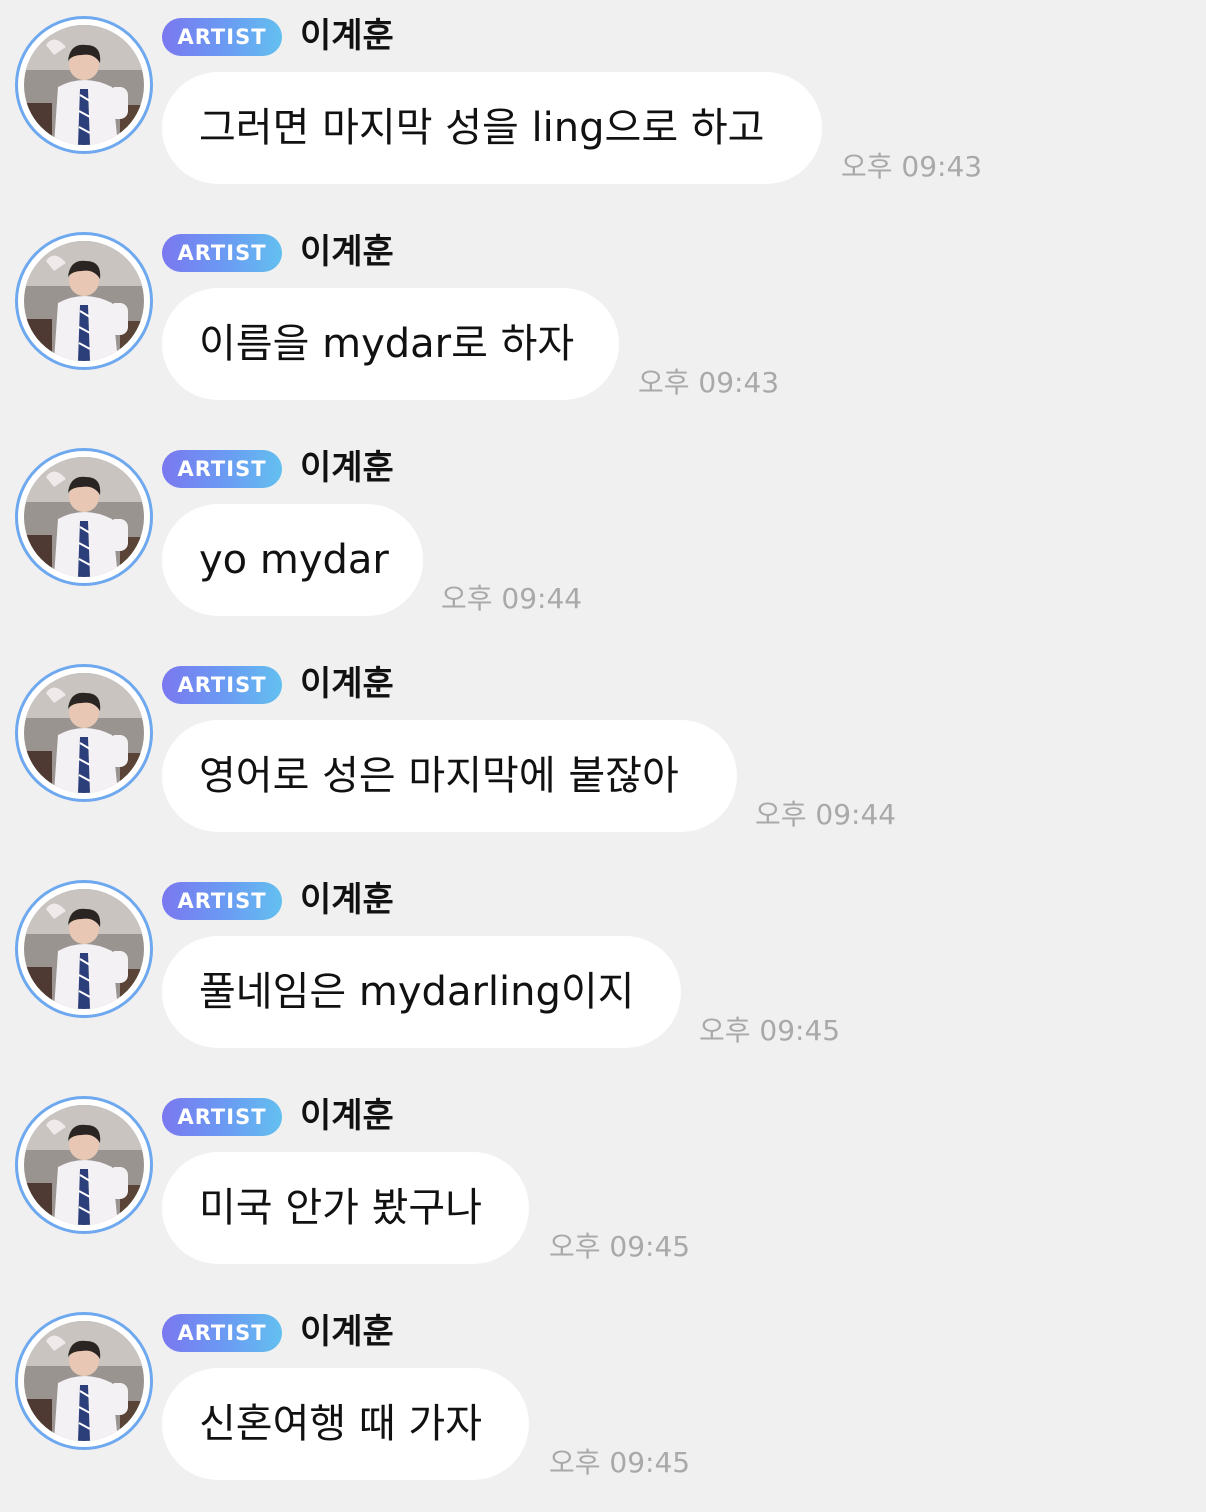  What do you see at coordinates (345, 1424) in the screenshot?
I see `message-bubble: 신혼여행 때 가자` at bounding box center [345, 1424].